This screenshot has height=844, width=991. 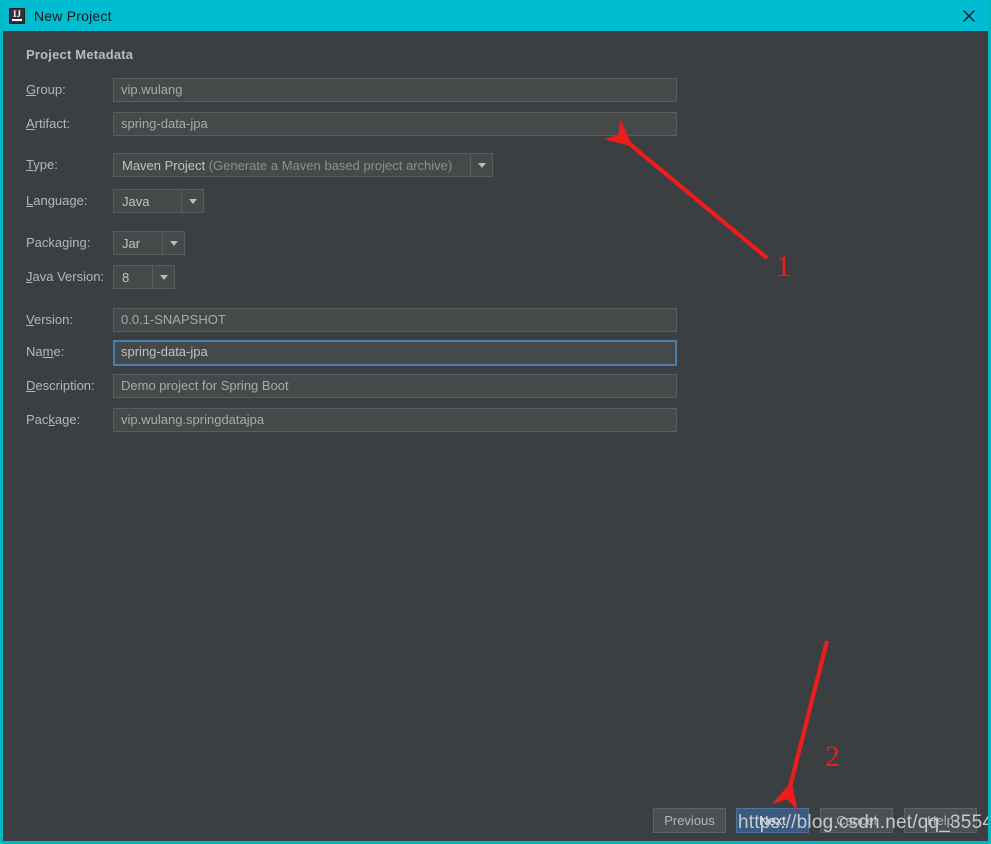 I want to click on label-java-version: Java Version:, so click(x=65, y=276).